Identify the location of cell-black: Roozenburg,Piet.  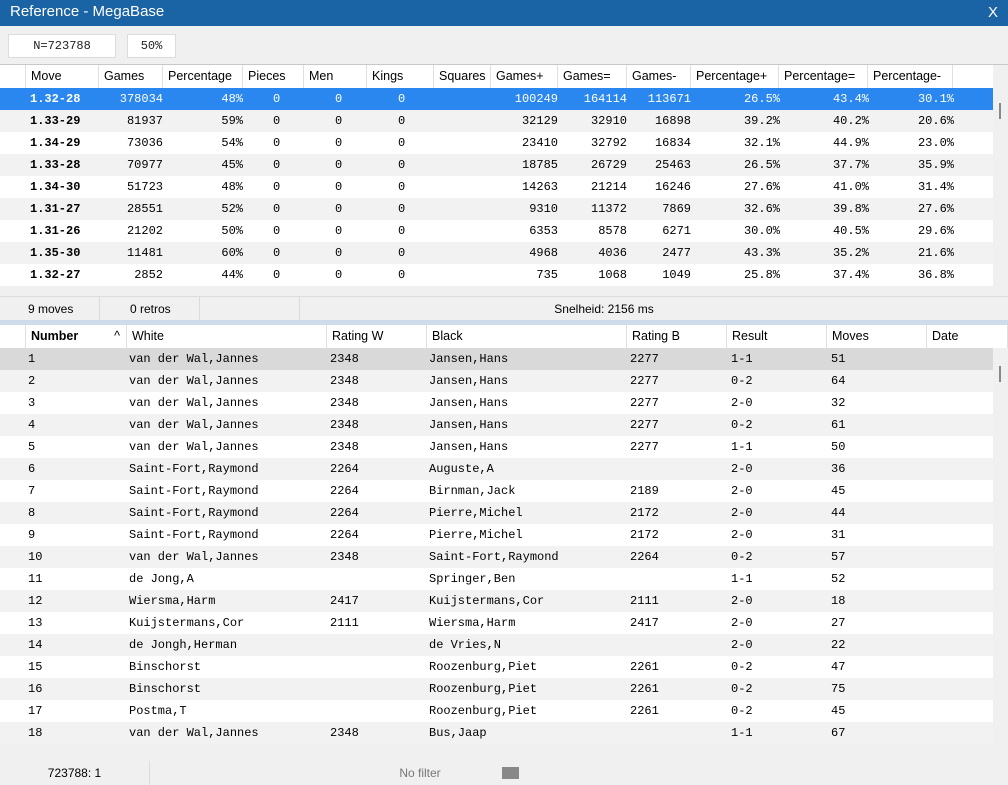
(483, 667).